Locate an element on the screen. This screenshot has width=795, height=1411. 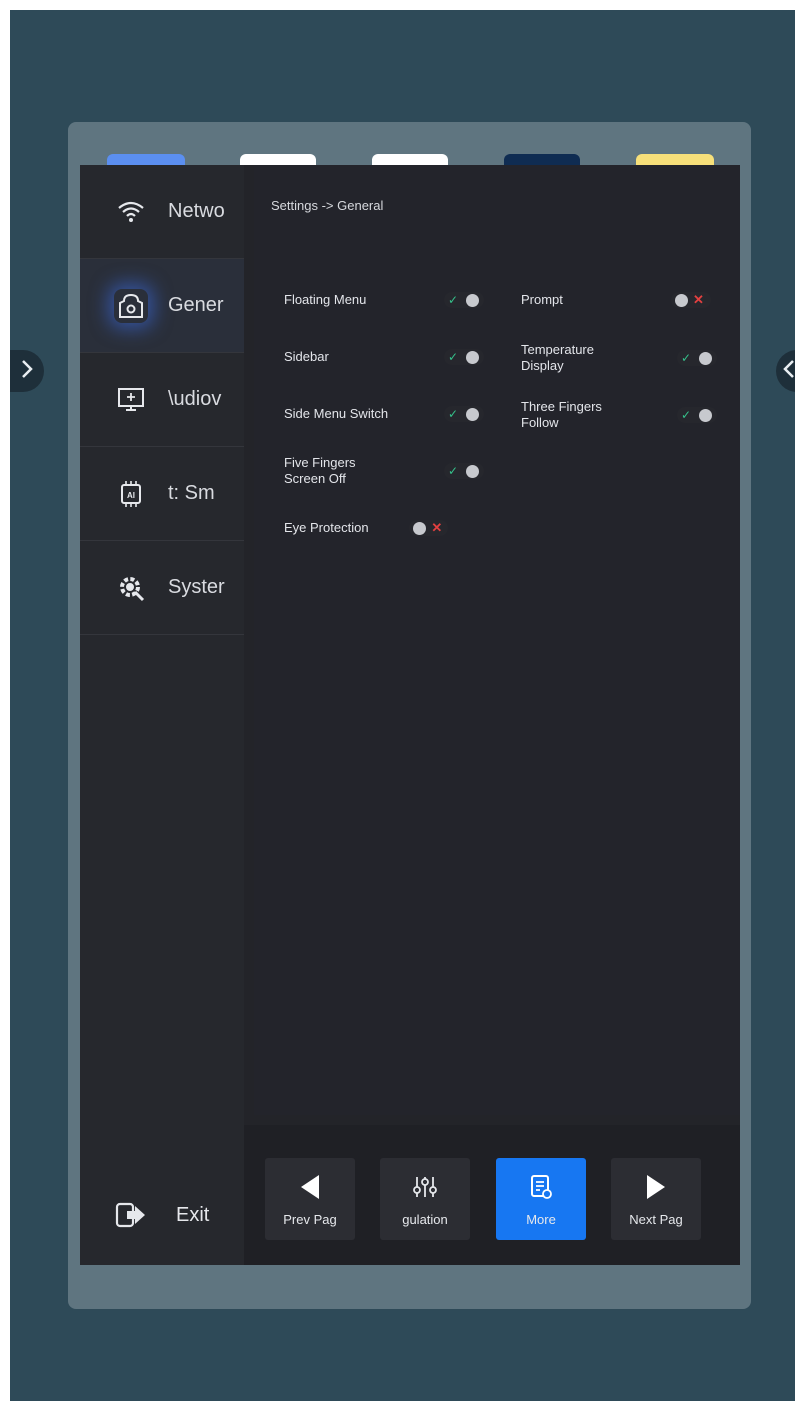
regulation-button: gulation is located at coordinates (425, 1199).